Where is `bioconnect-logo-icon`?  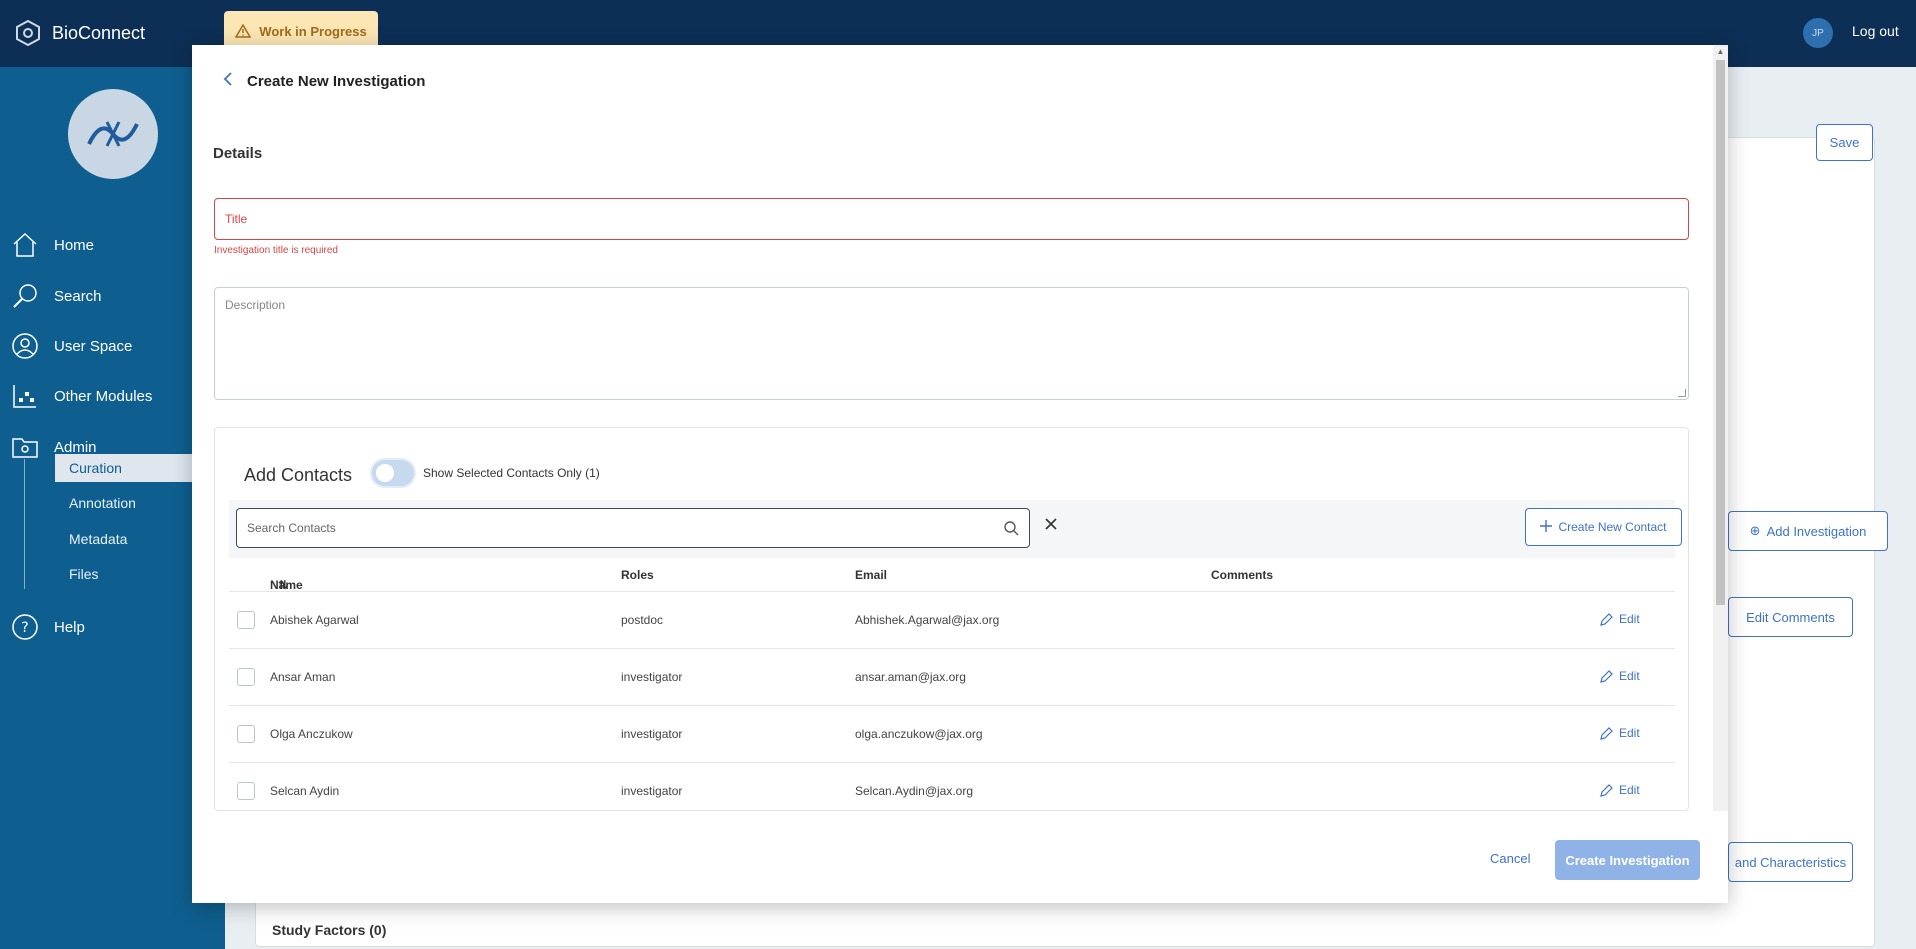
bioconnect-logo-icon is located at coordinates (28, 33).